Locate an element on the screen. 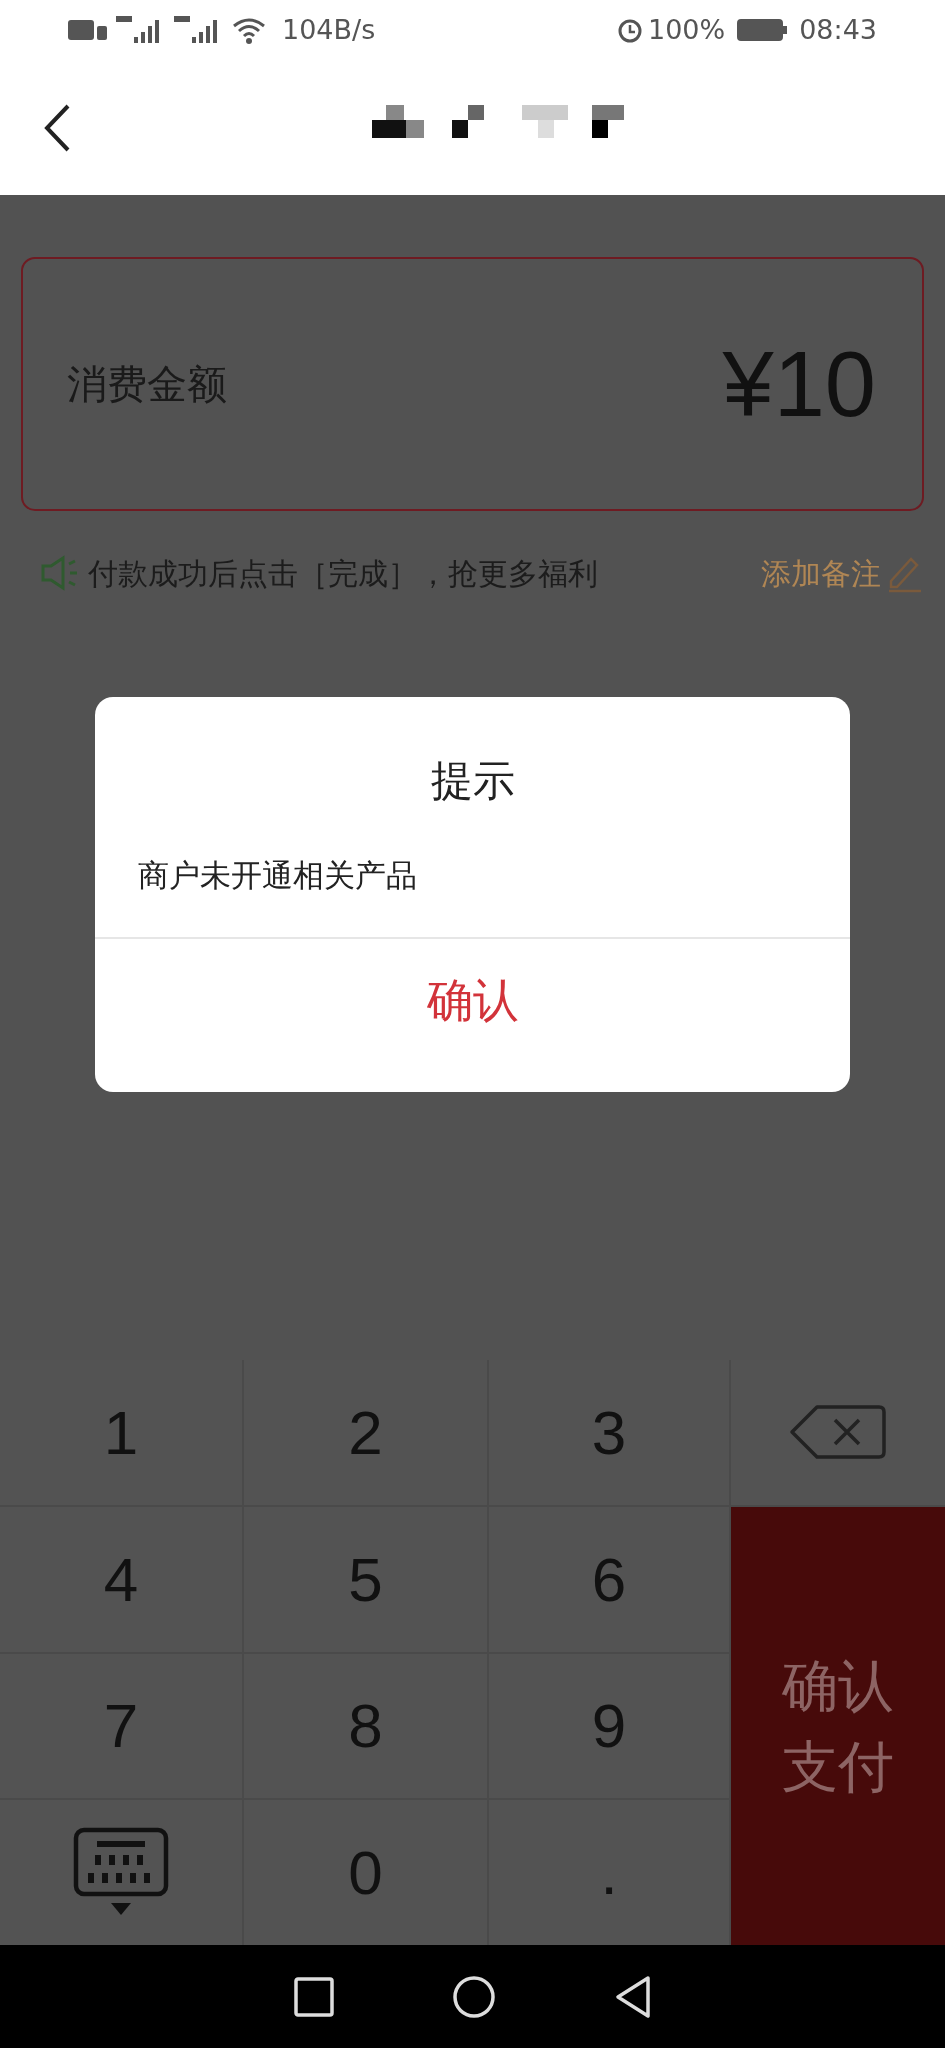 This screenshot has height=2048, width=945. dialog-title: 提示 is located at coordinates (472, 781).